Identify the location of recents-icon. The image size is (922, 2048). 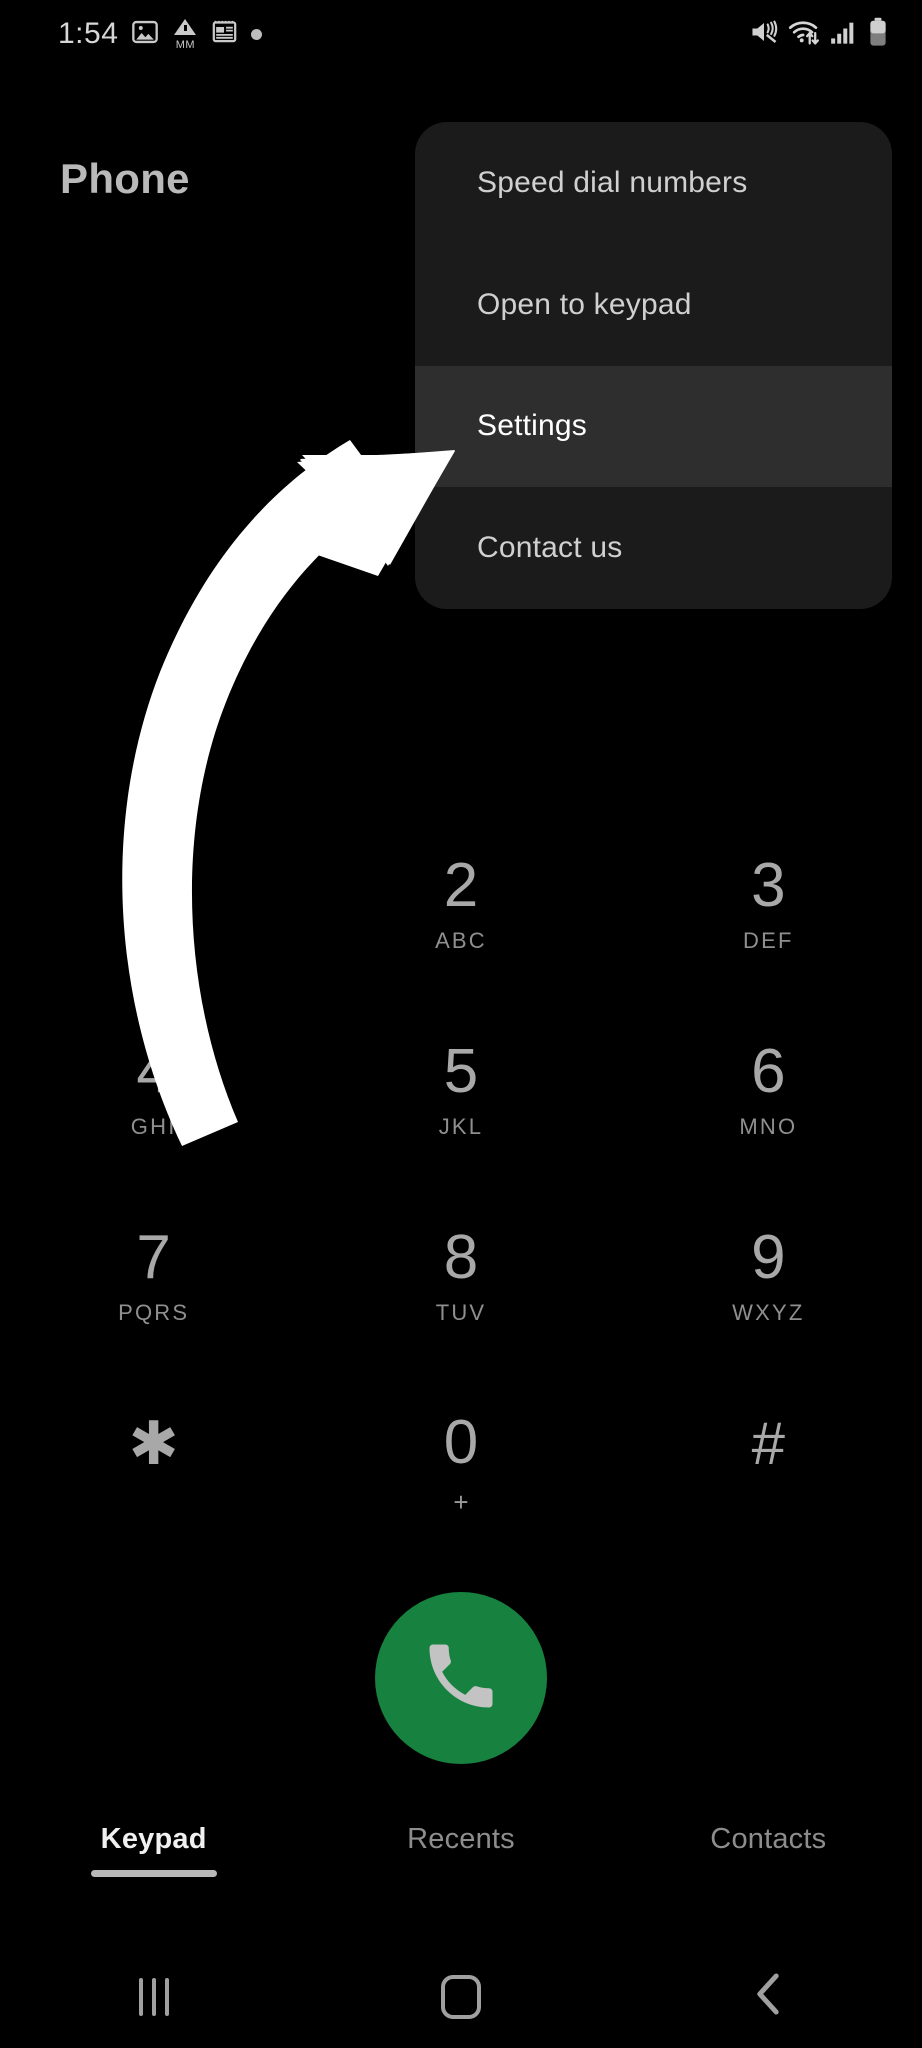
(153, 1996).